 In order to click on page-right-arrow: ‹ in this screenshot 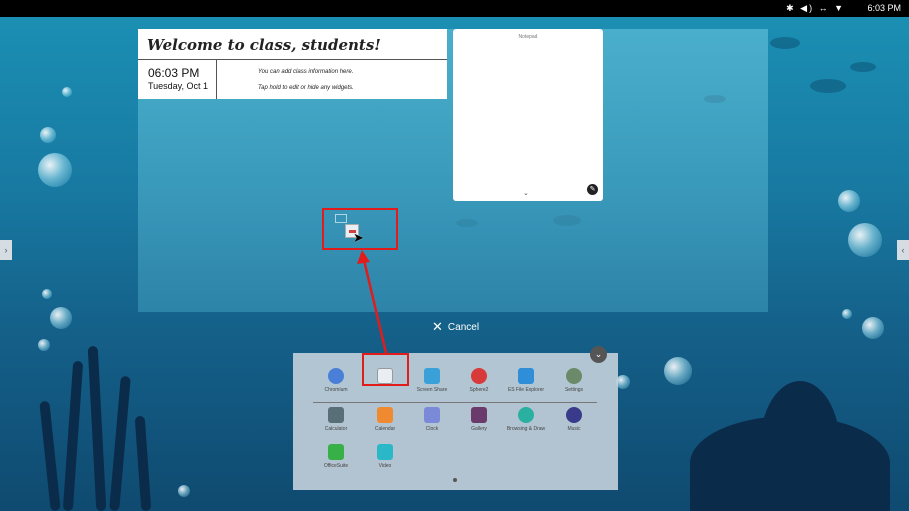, I will do `click(903, 250)`.